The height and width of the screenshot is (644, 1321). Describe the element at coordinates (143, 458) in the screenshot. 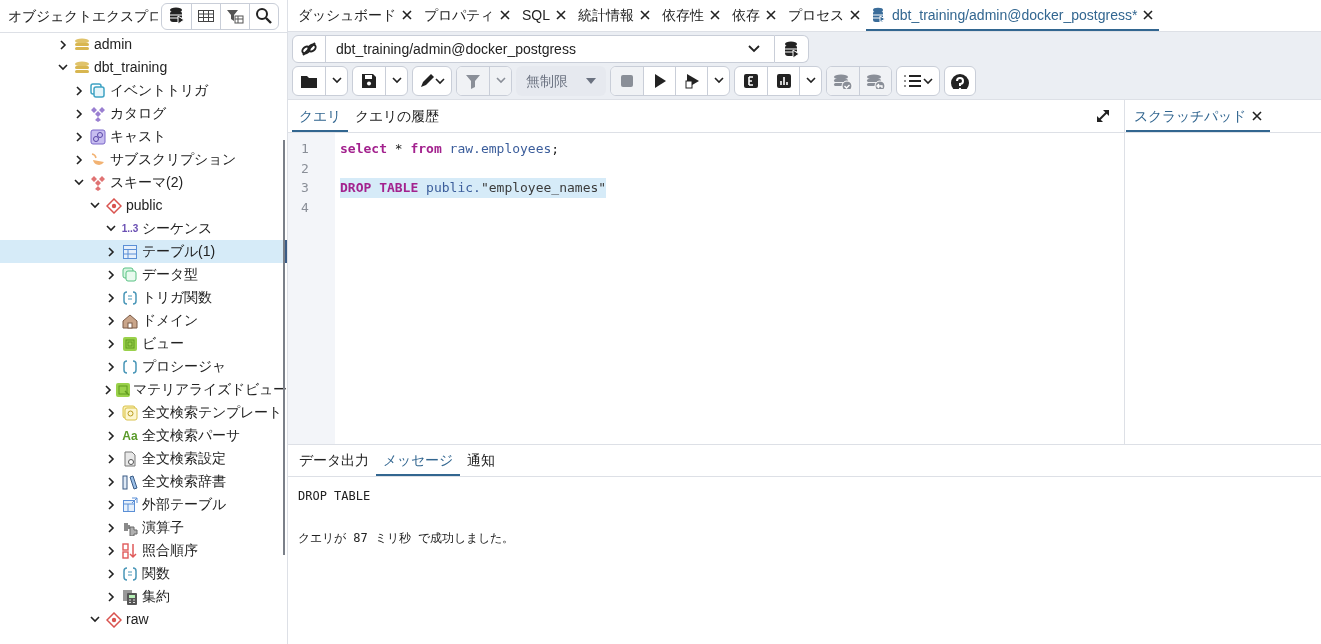

I see `tree-item: 全文検索設定` at that location.